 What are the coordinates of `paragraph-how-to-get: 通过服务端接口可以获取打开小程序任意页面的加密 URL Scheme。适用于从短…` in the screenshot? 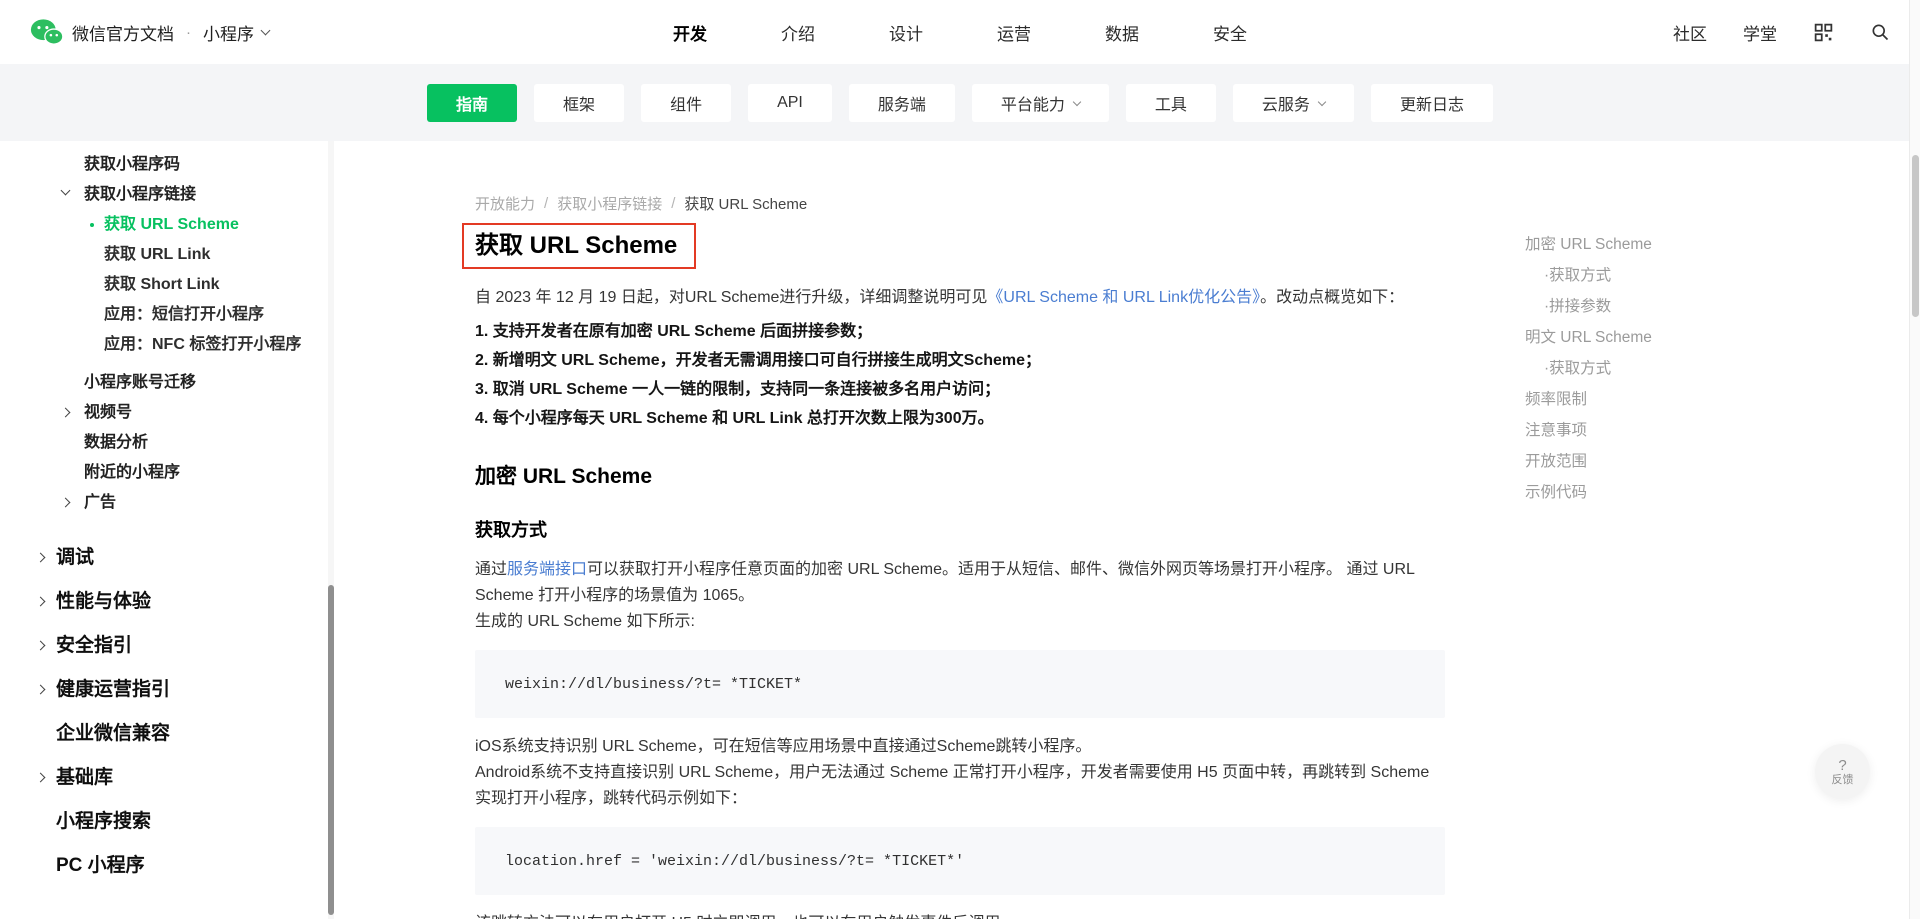 It's located at (960, 583).